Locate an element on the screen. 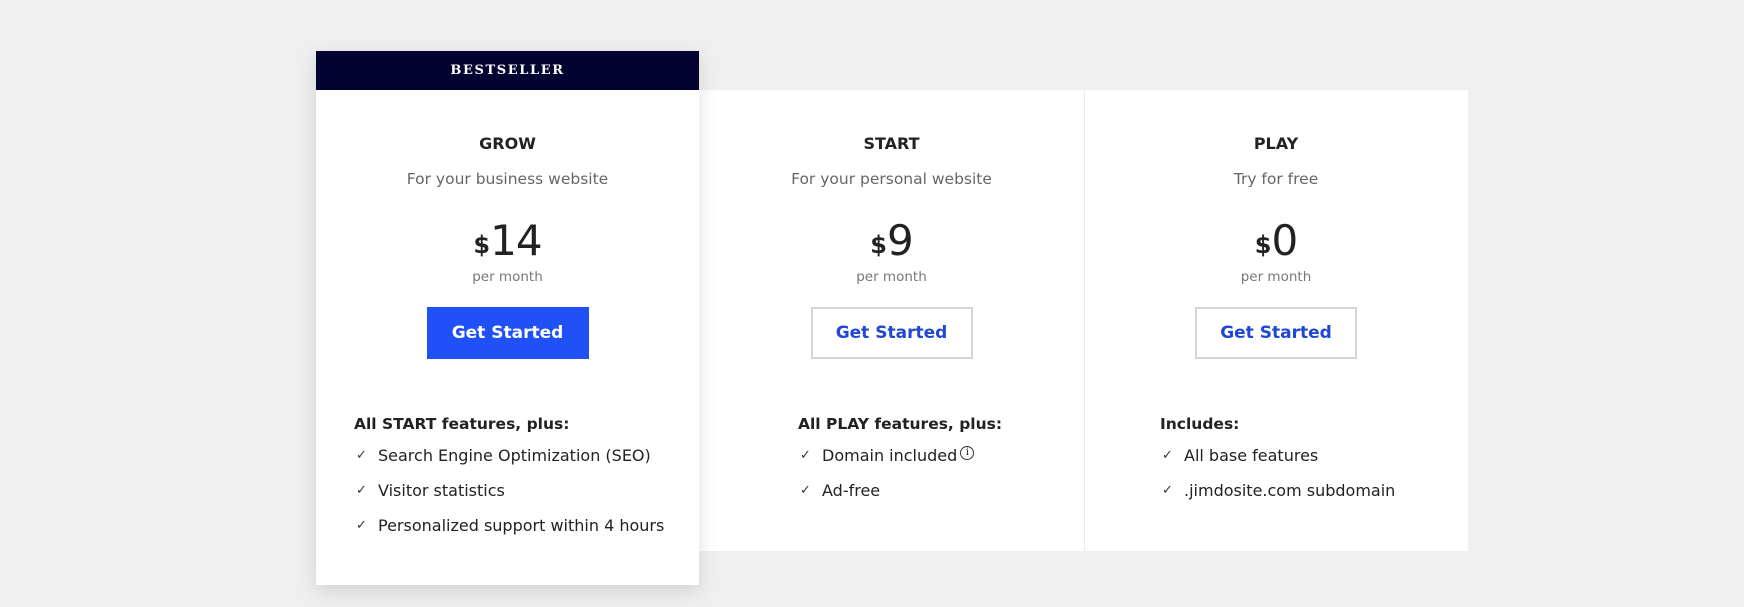  feature-item: ✓ Personalized support within 4 hours is located at coordinates (509, 533).